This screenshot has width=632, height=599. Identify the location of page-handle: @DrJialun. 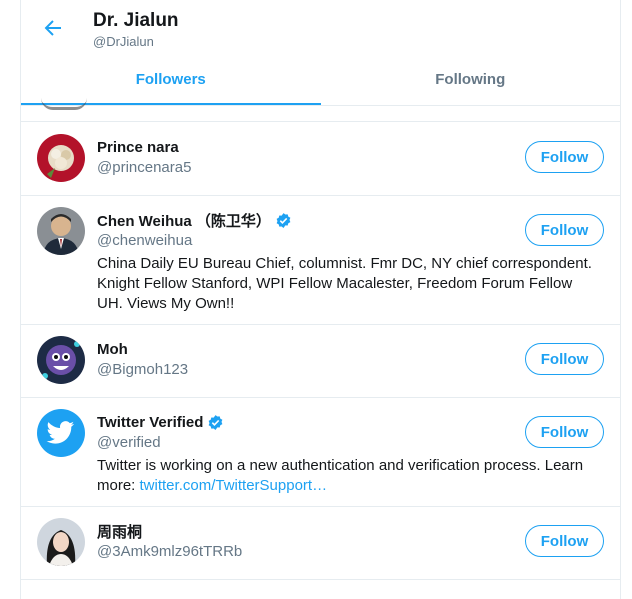
(123, 41).